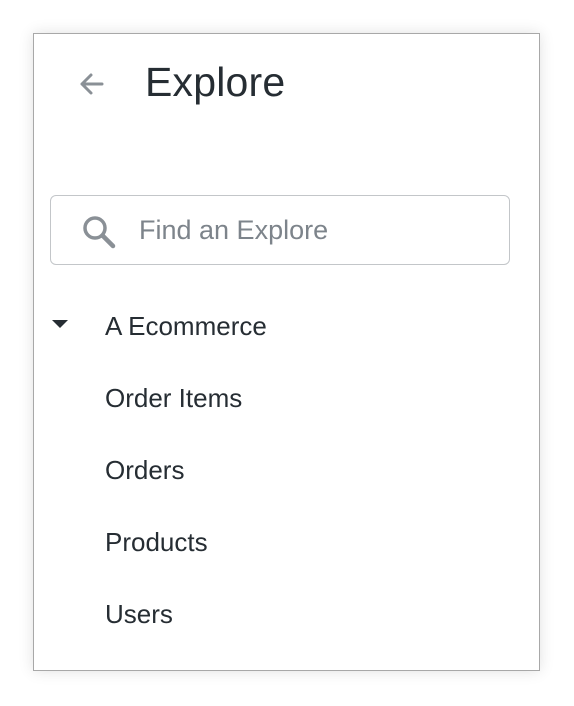 This screenshot has width=574, height=706. What do you see at coordinates (286, 543) in the screenshot?
I see `tree-item-products: Products` at bounding box center [286, 543].